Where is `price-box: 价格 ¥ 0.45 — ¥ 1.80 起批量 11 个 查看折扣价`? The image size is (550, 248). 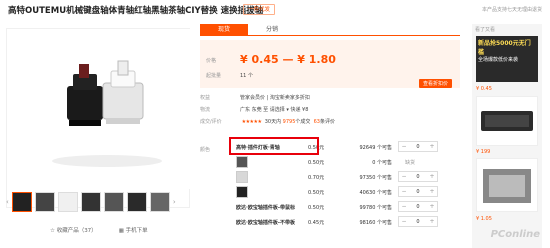
price-box: 价格 ¥ 0.45 — ¥ 1.80 起批量 11 个 查看折扣价 is located at coordinates (330, 64).